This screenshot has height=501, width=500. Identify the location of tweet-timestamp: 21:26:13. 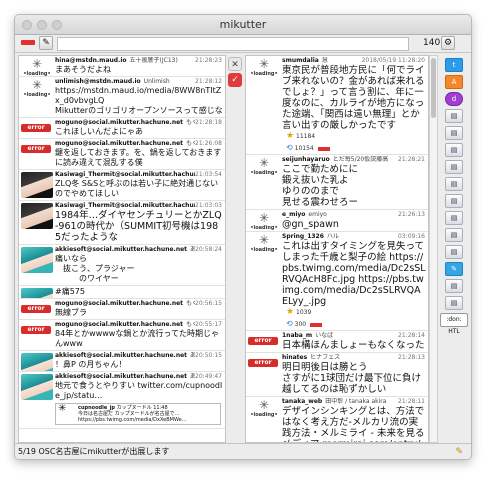
(411, 215).